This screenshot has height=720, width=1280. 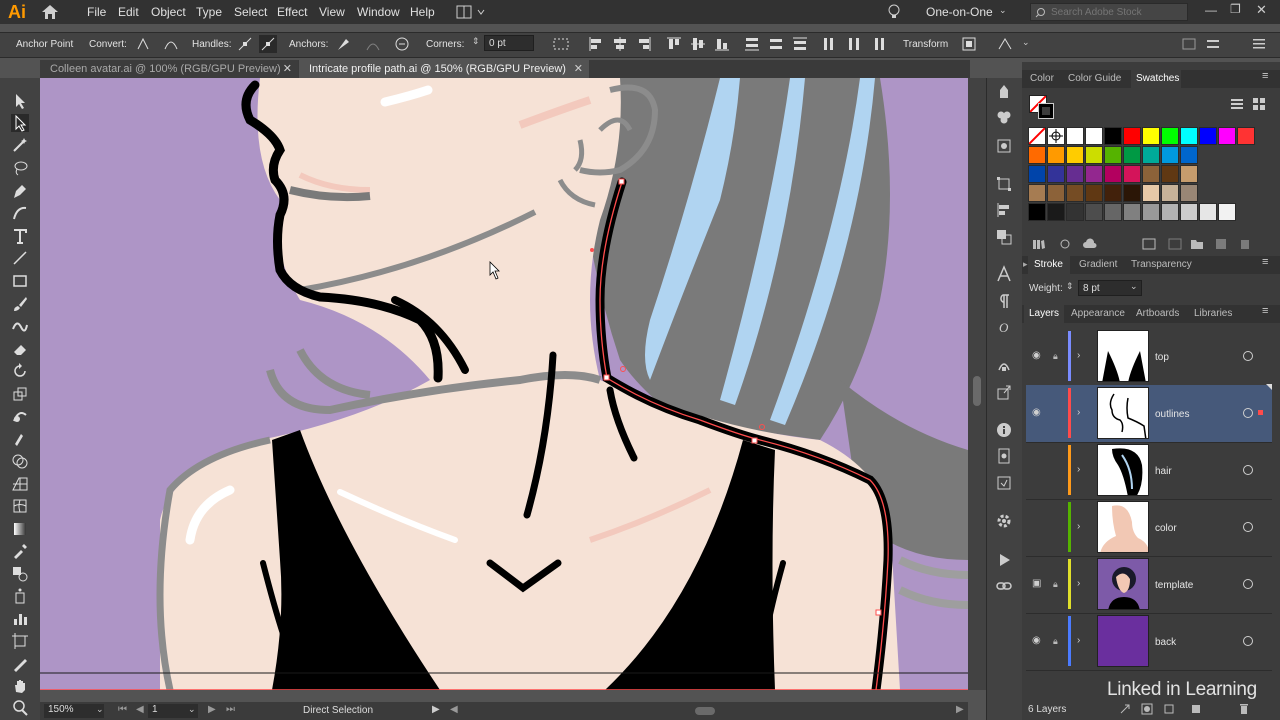 I want to click on tab-stroke: Stroke, so click(x=1048, y=264).